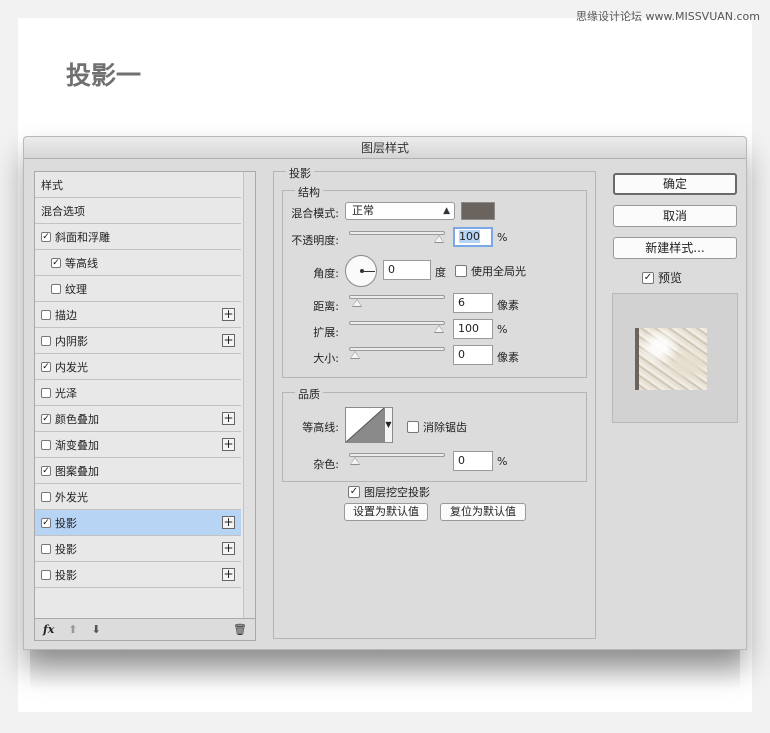 The image size is (770, 733). I want to click on knockout-checkbox: ✓ 图层挖空投影, so click(389, 492).